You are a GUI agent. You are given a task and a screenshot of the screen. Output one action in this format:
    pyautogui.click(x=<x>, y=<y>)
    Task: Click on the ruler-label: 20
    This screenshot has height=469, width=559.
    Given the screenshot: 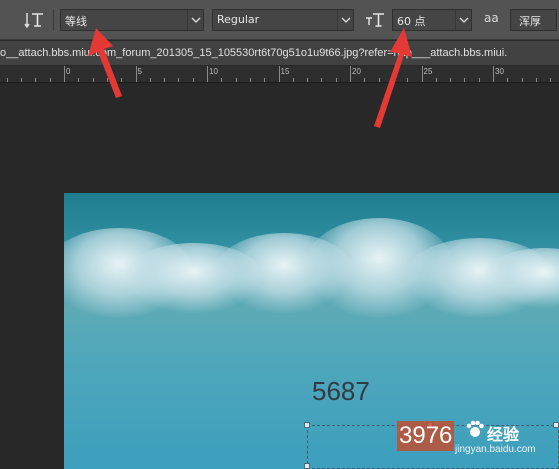 What is the action you would take?
    pyautogui.click(x=356, y=71)
    